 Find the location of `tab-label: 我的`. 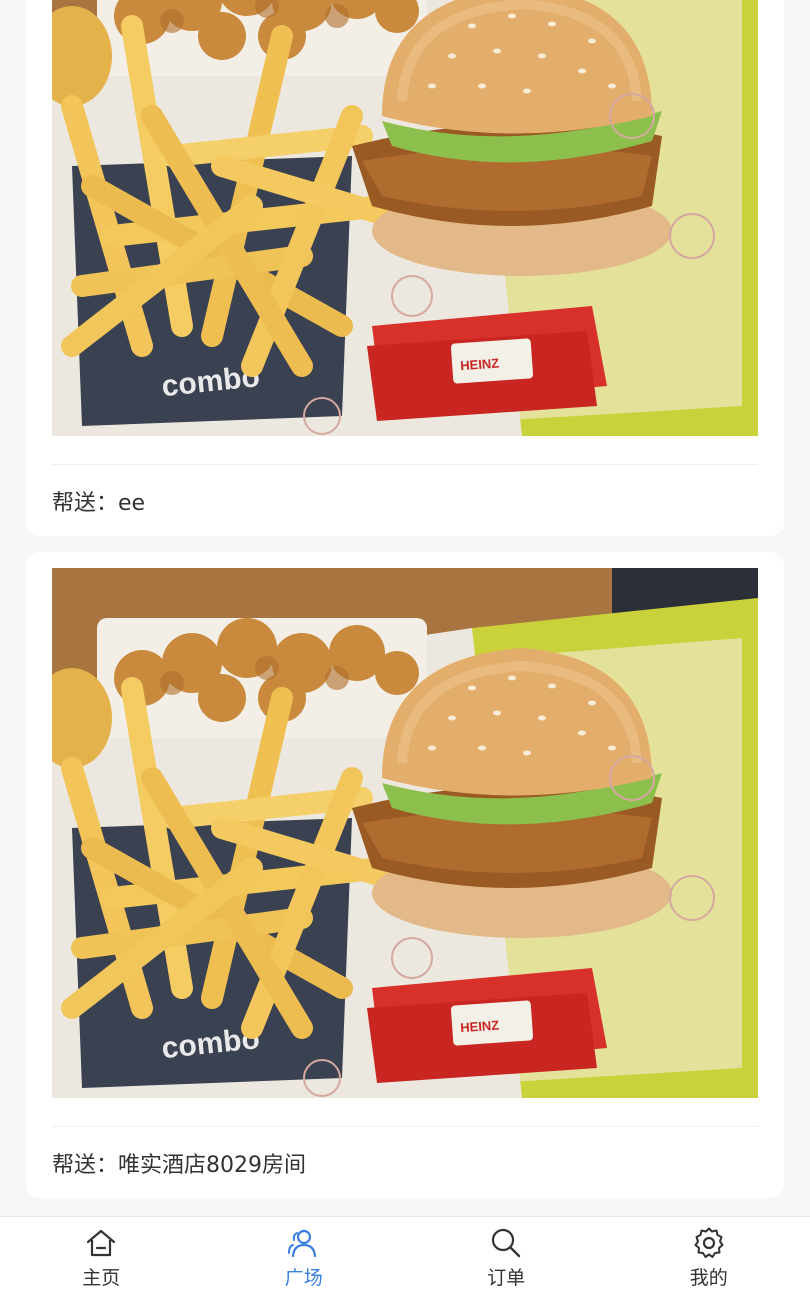

tab-label: 我的 is located at coordinates (708, 1278).